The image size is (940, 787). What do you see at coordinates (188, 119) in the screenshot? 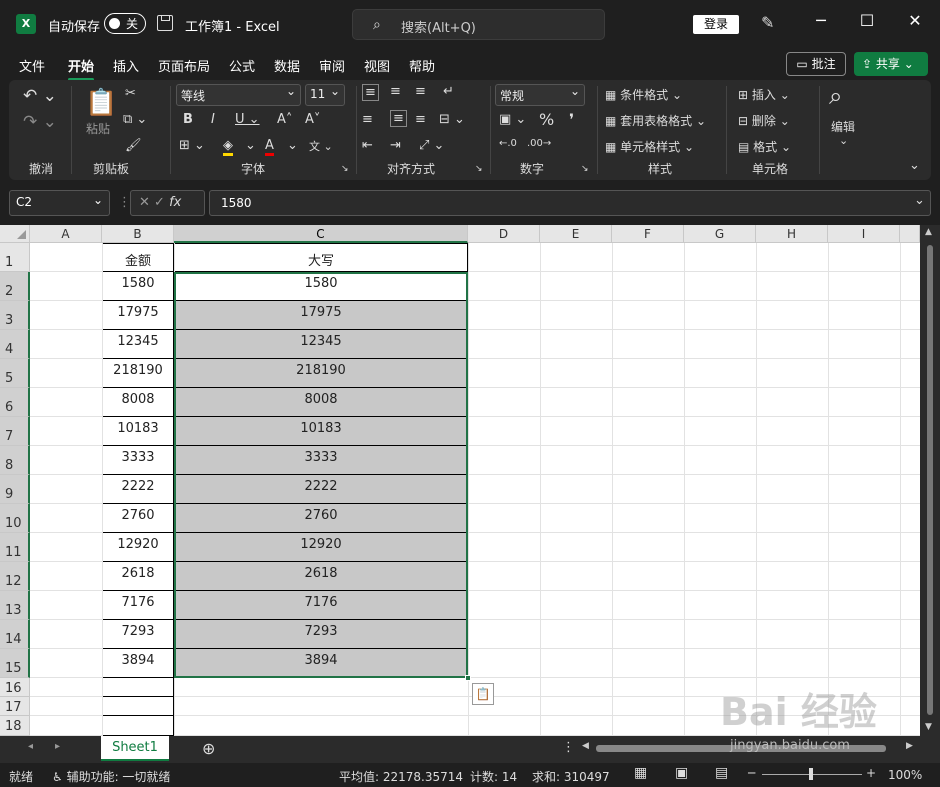
I see `bold-button: B` at bounding box center [188, 119].